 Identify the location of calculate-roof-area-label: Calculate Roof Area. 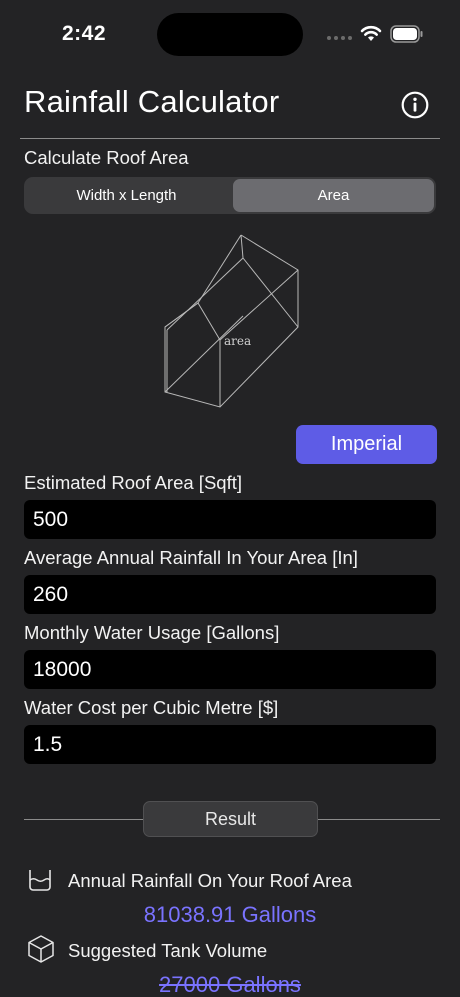
(106, 157).